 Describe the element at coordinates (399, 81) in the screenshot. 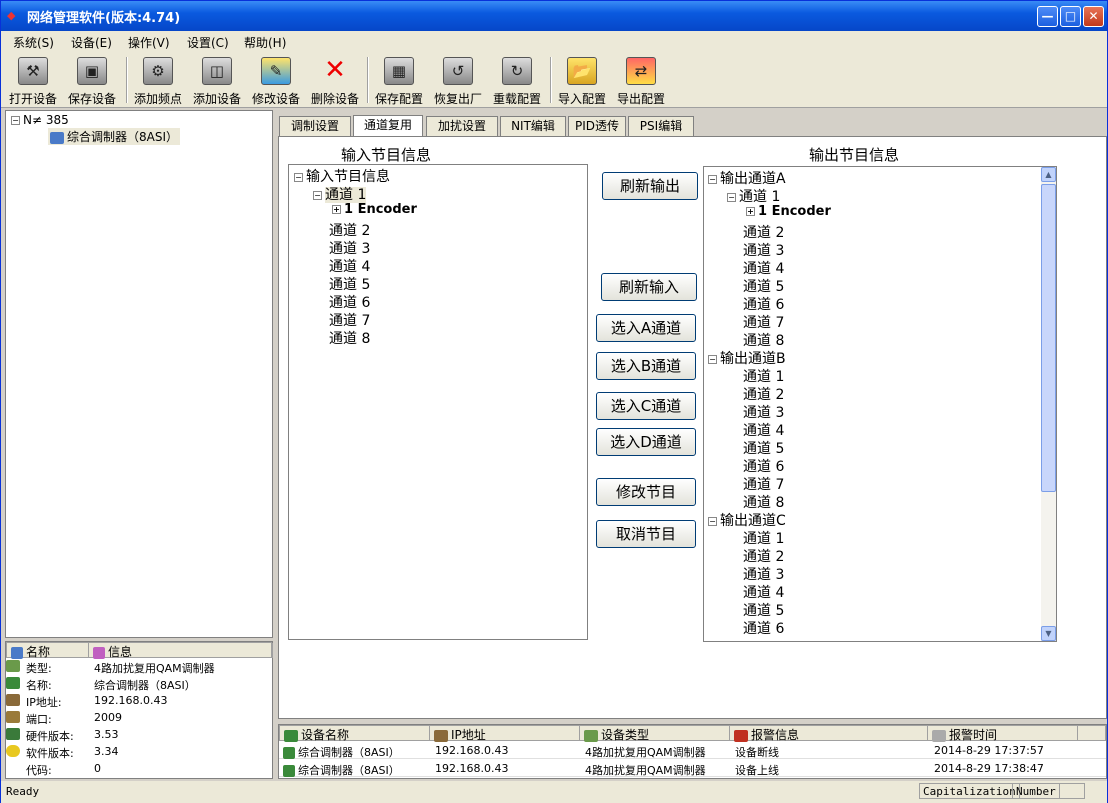

I see `save-config-button: ▦ 保存配置` at that location.